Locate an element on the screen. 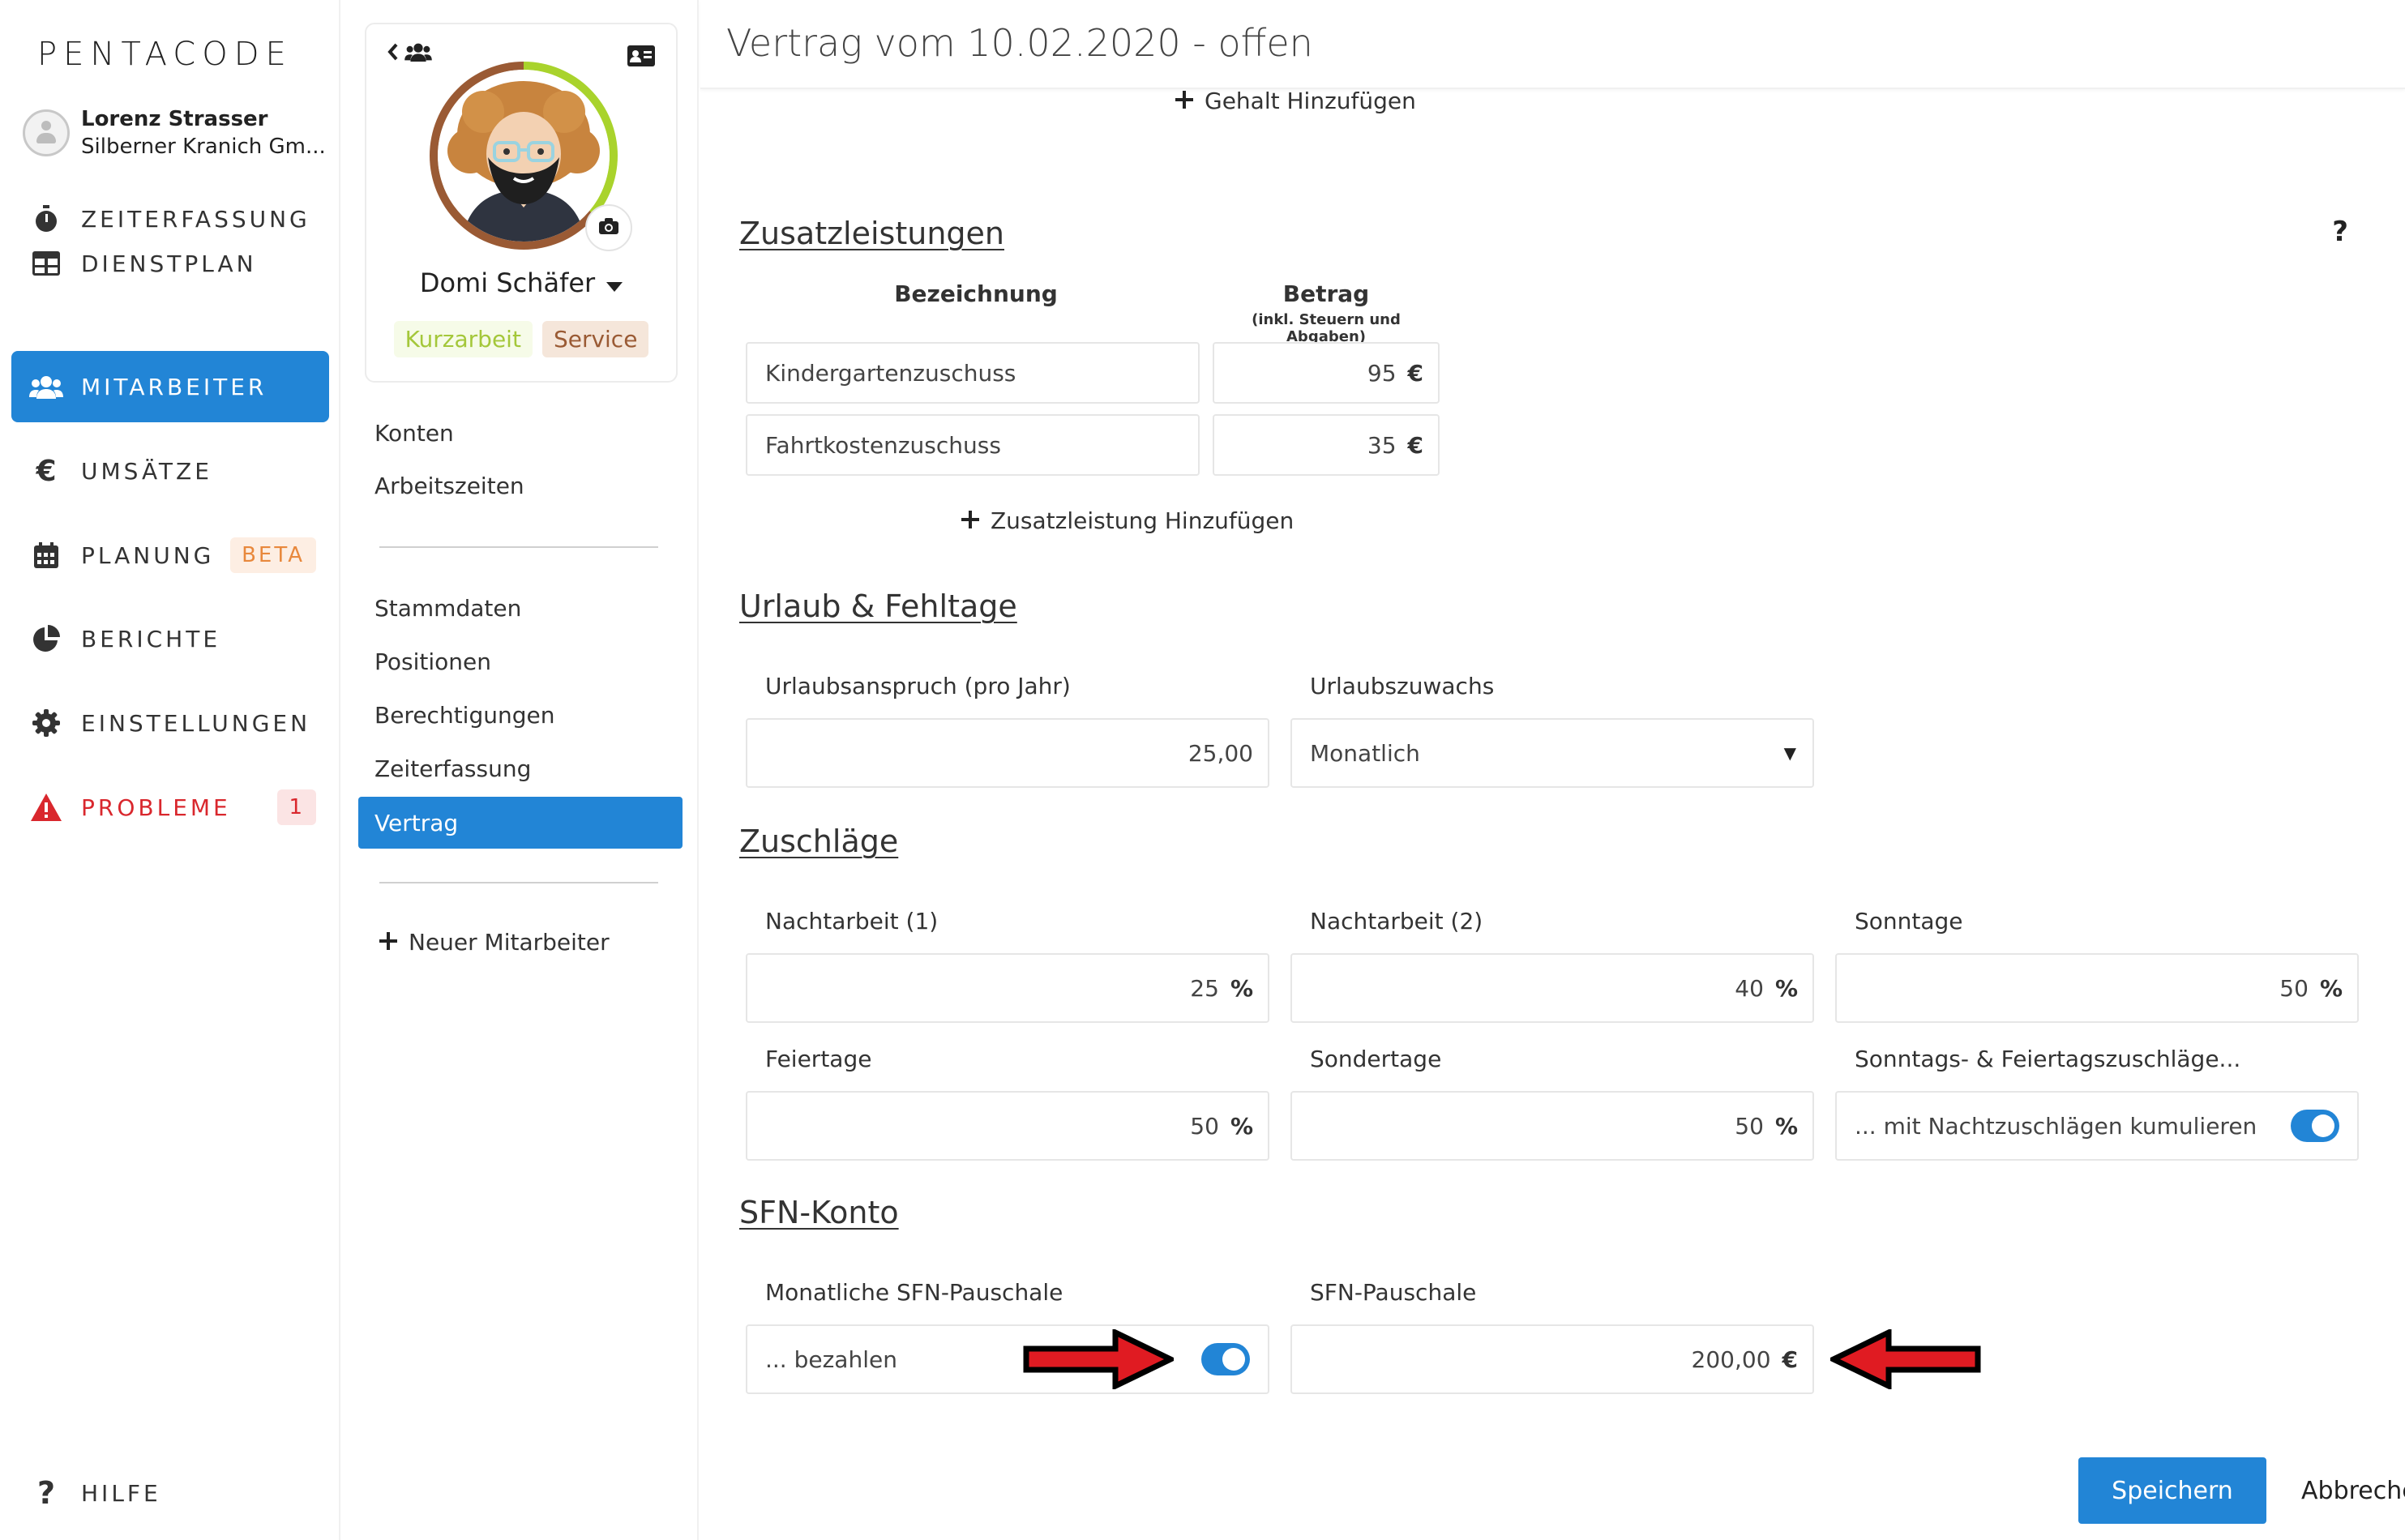  page-title: Vertrag vom 10.02.2020 - offen is located at coordinates (1019, 43).